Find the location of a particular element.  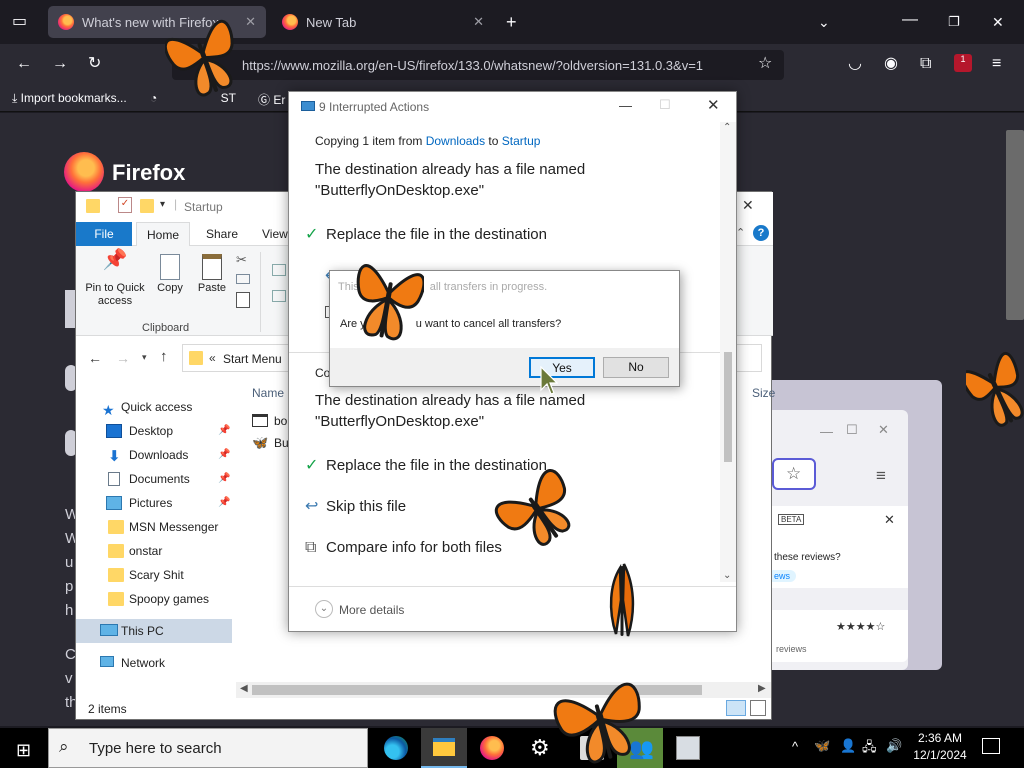

firefox-taskbar-icon is located at coordinates (492, 748).